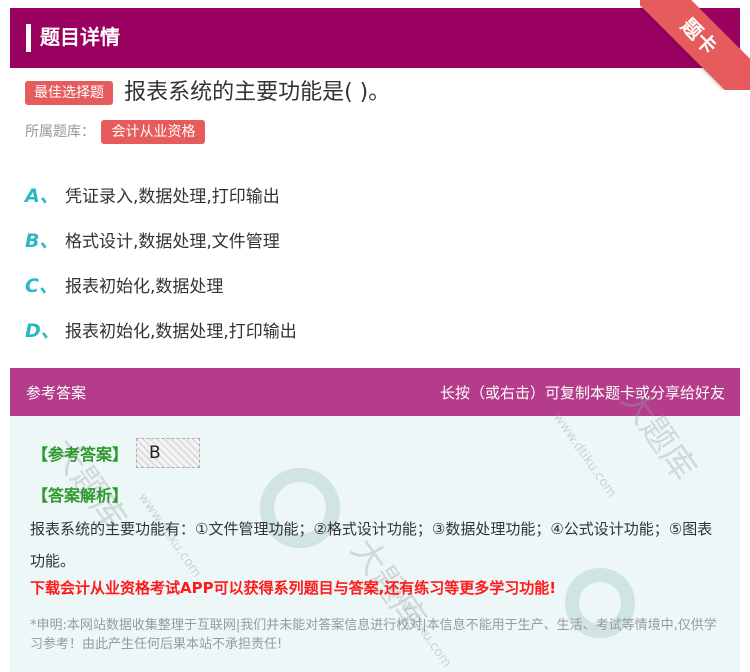  I want to click on option-d: D、 报表初始化,数据处理,打印输出, so click(375, 329).